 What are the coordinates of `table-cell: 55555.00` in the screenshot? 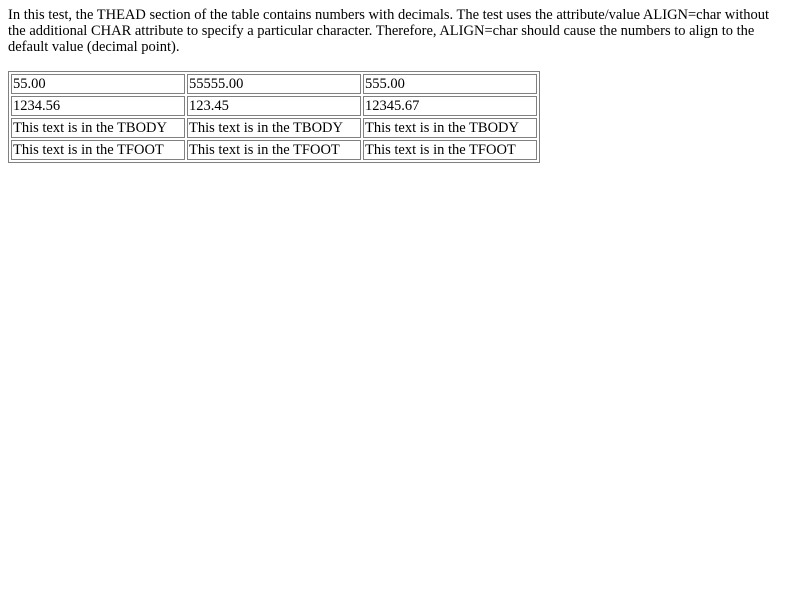 It's located at (274, 84).